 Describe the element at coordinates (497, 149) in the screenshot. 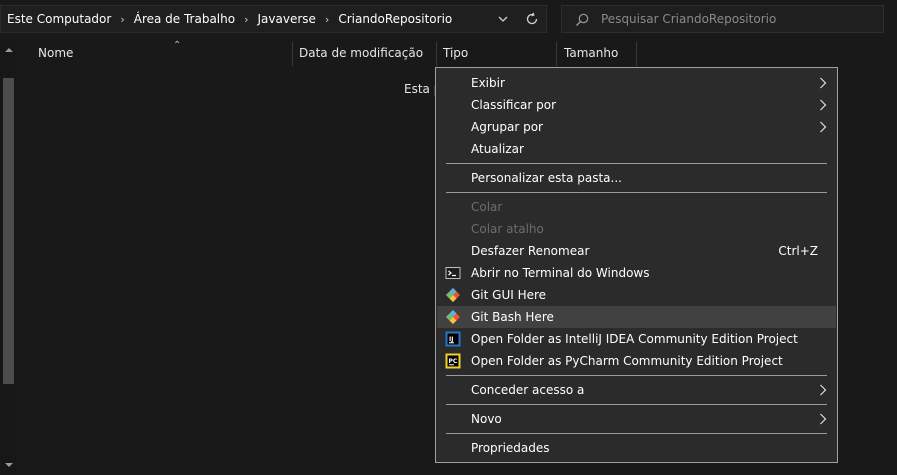

I see `menu-item-label: Atualizar` at that location.